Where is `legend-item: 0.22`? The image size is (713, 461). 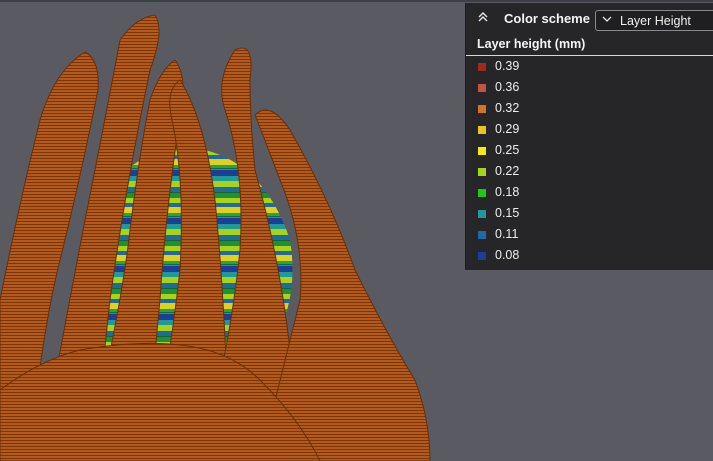
legend-item: 0.22 is located at coordinates (589, 171).